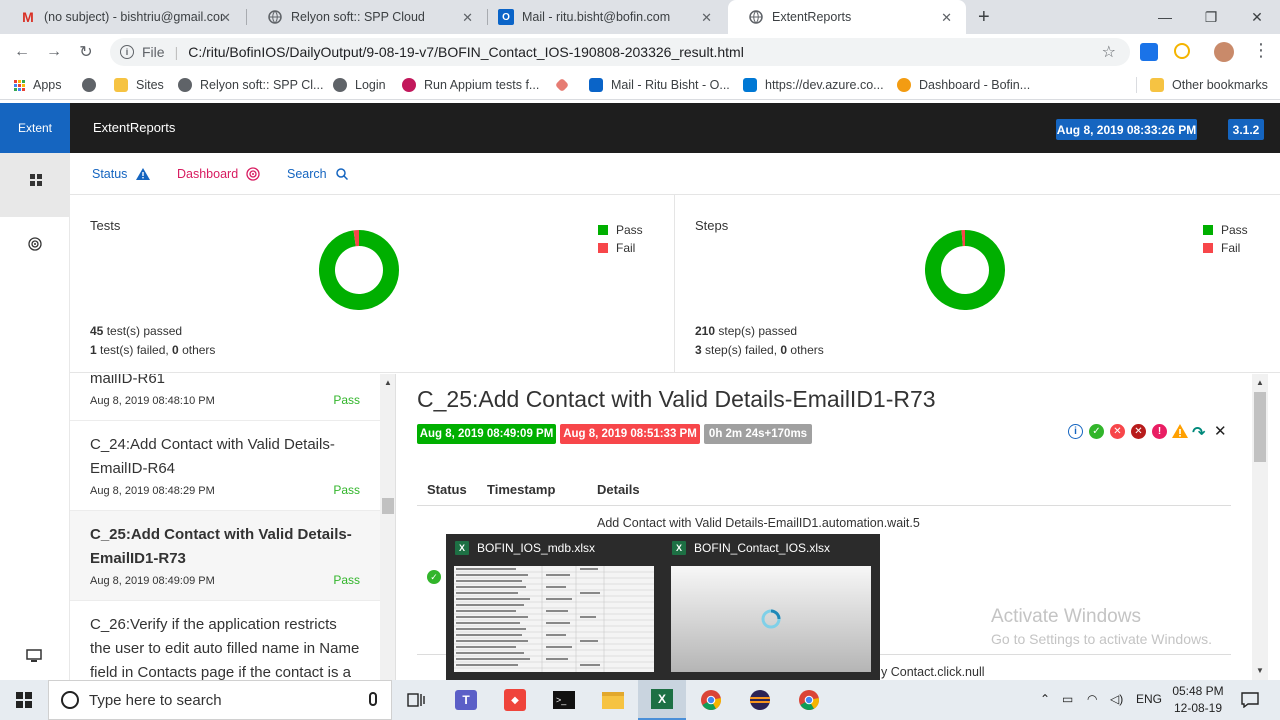  Describe the element at coordinates (1221, 248) in the screenshot. I see `legend-fail: Fail` at that location.